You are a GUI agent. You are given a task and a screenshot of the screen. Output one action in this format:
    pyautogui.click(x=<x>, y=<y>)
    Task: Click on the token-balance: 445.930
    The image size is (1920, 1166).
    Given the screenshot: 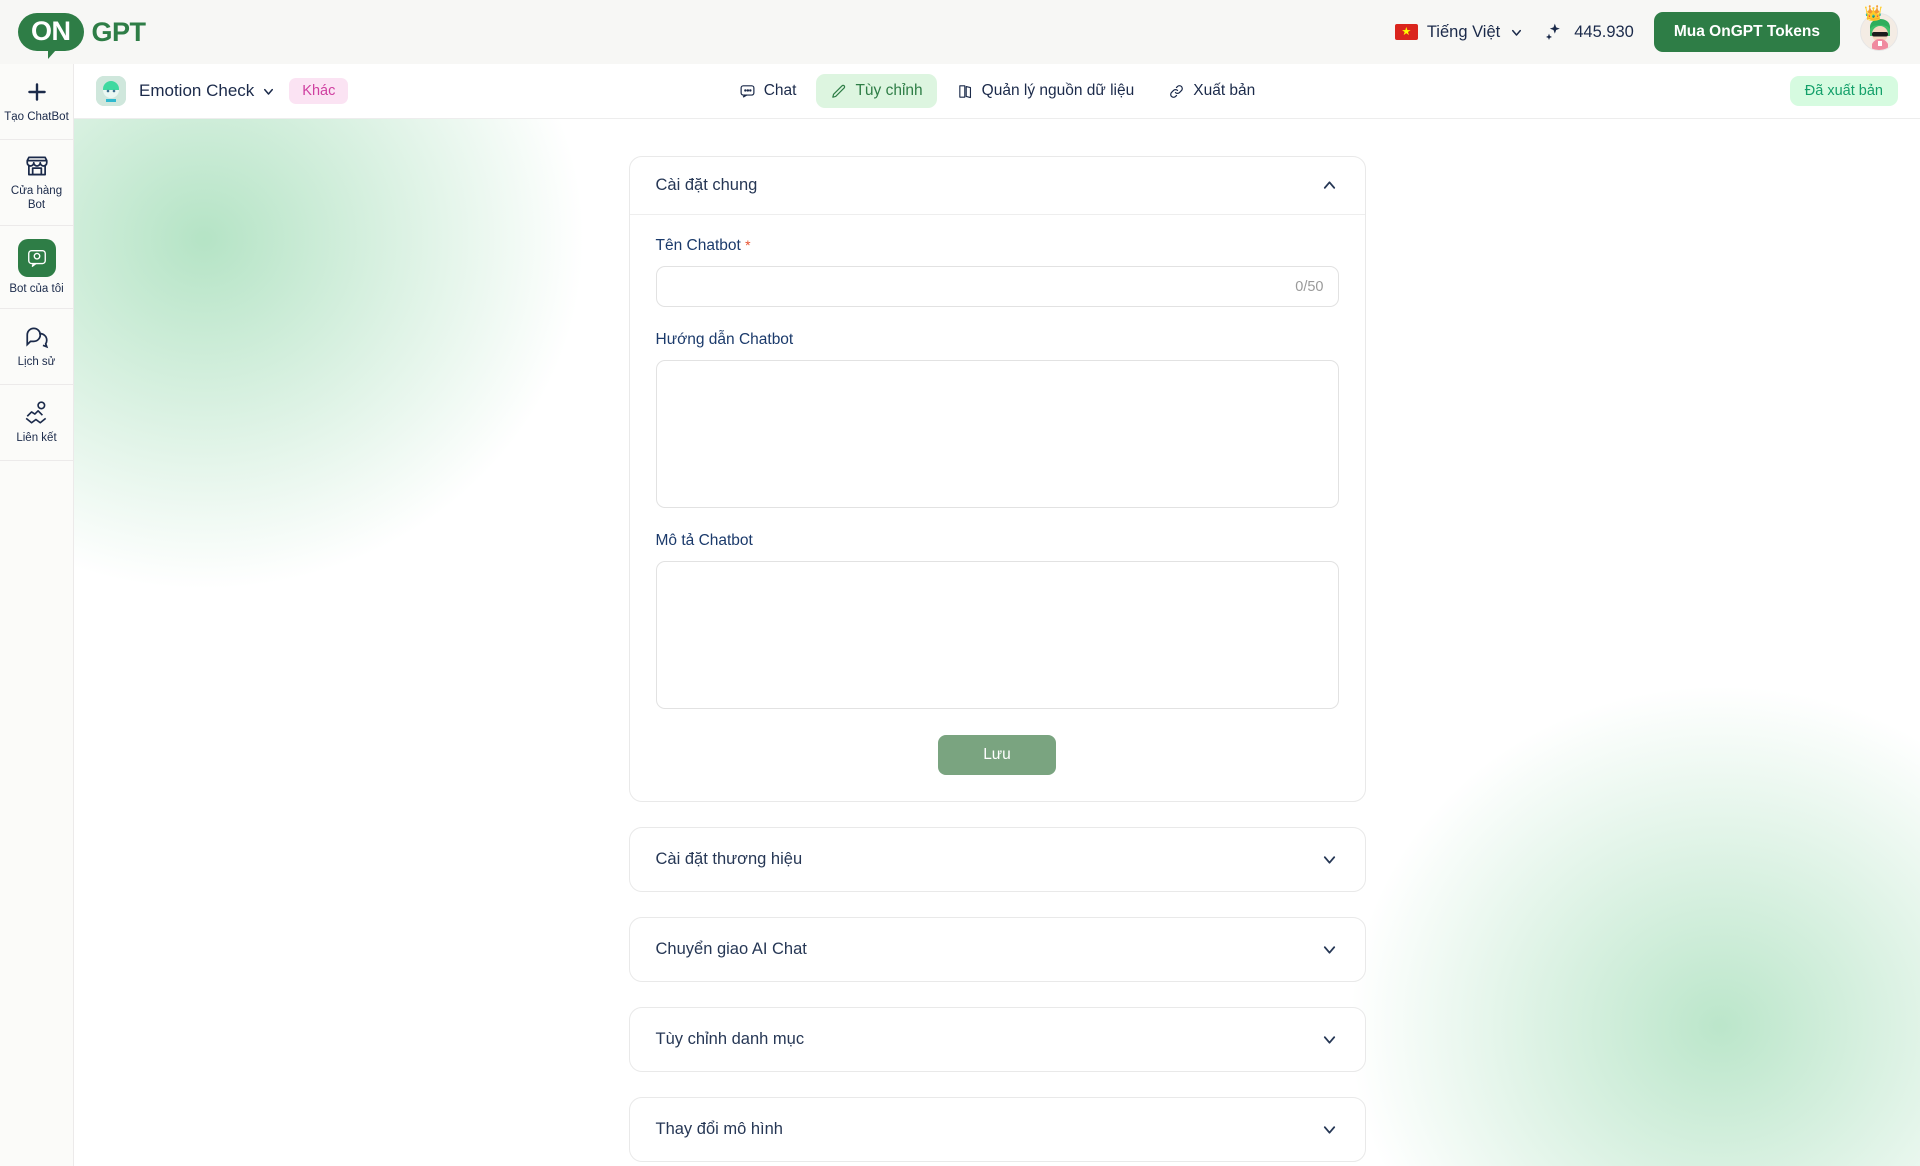 What is the action you would take?
    pyautogui.click(x=1589, y=32)
    